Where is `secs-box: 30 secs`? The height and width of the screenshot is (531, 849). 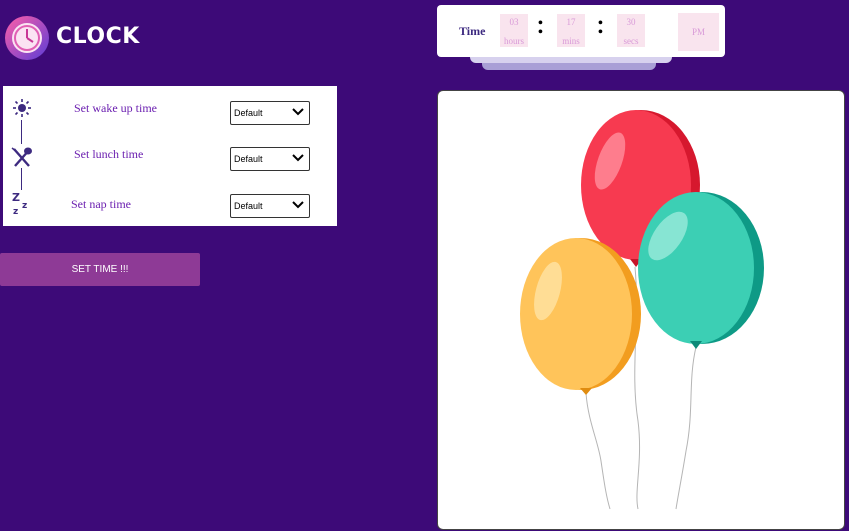 secs-box: 30 secs is located at coordinates (631, 30).